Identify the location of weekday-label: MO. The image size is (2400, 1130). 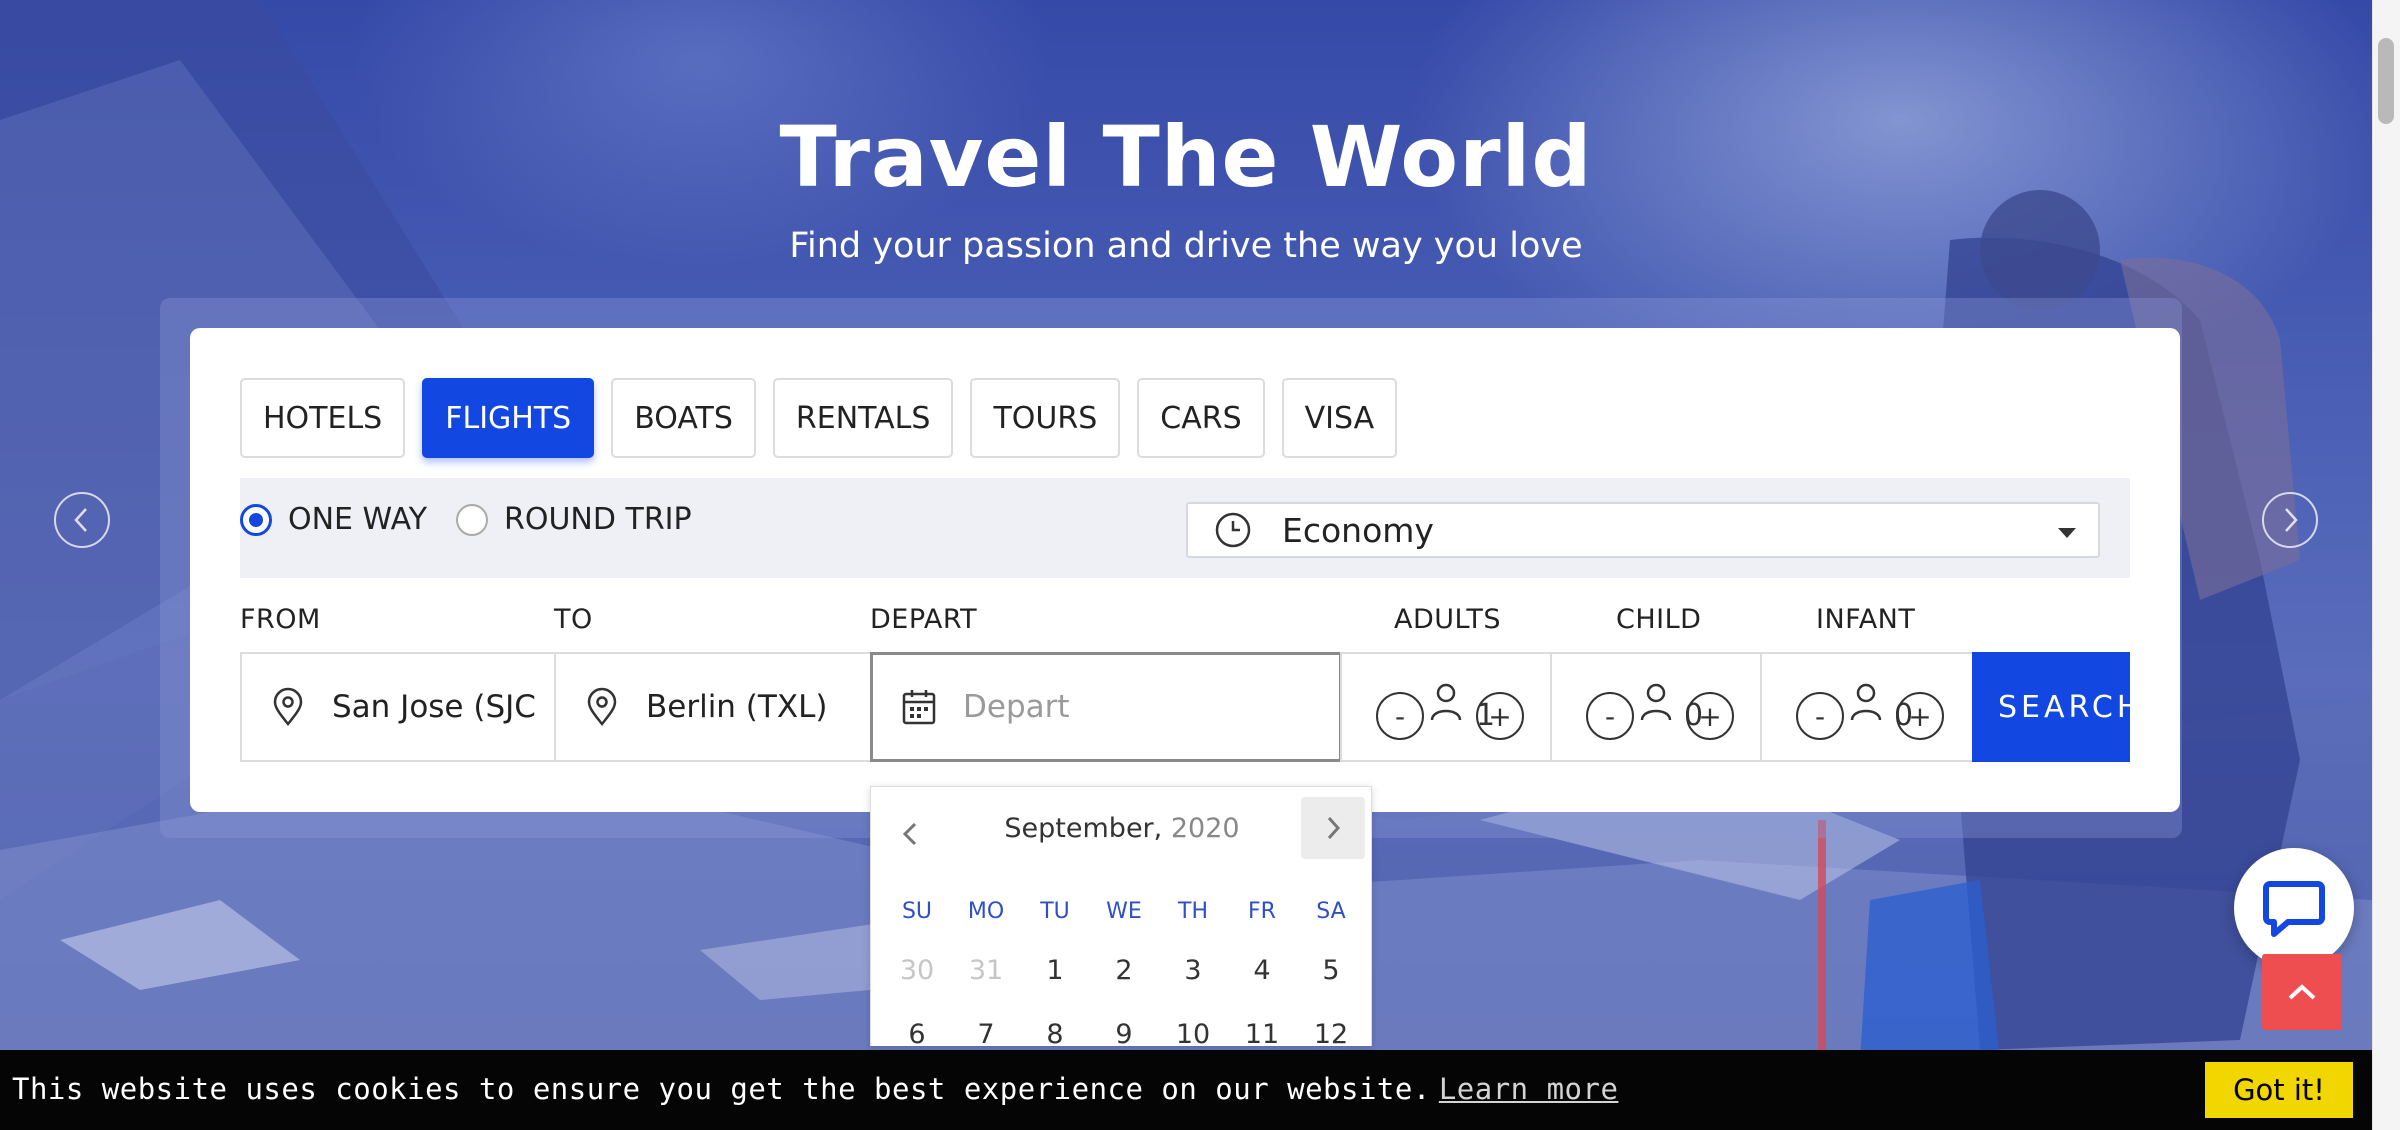
(986, 911).